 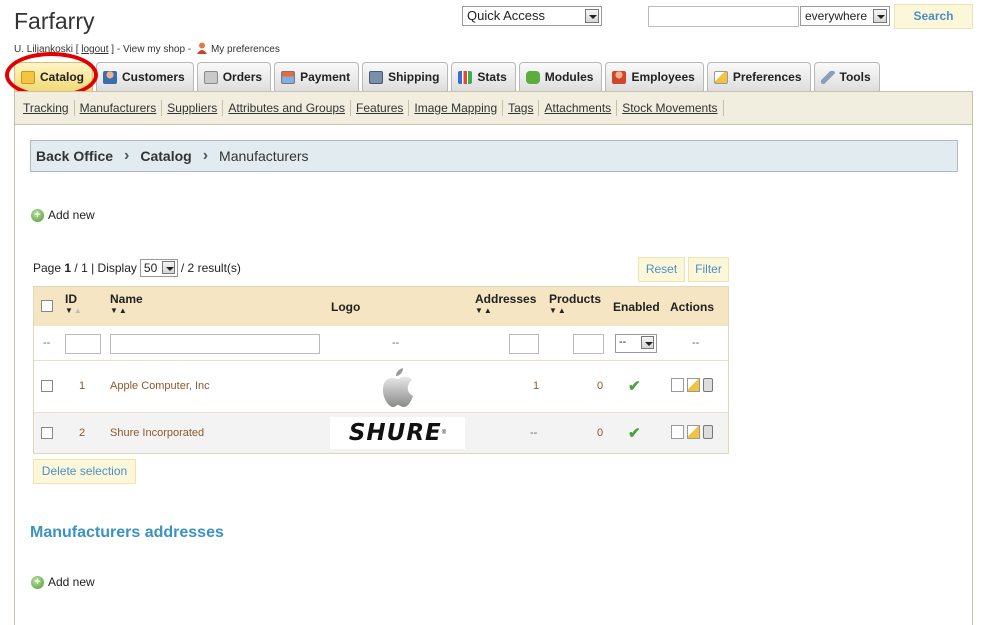 I want to click on select-all-checkbox, so click(x=47, y=306).